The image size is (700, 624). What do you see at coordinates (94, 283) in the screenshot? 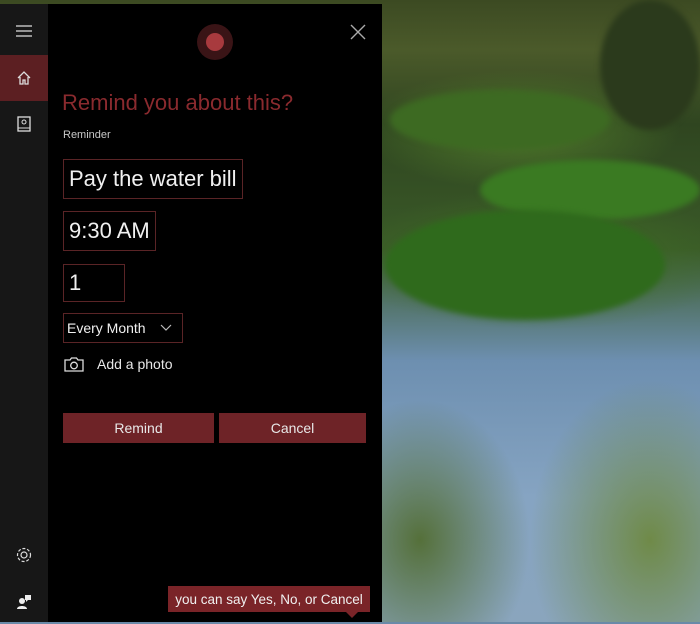
I see `day-input: 1` at bounding box center [94, 283].